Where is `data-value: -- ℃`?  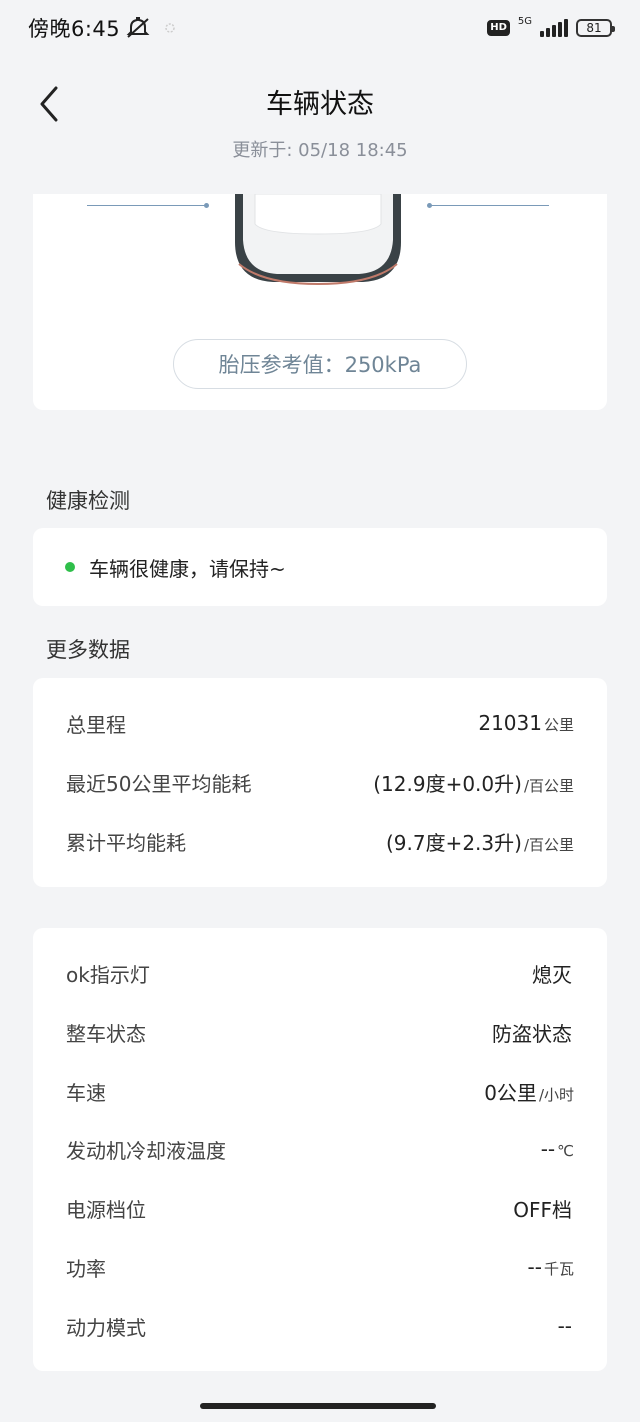
data-value: -- ℃ is located at coordinates (557, 1149).